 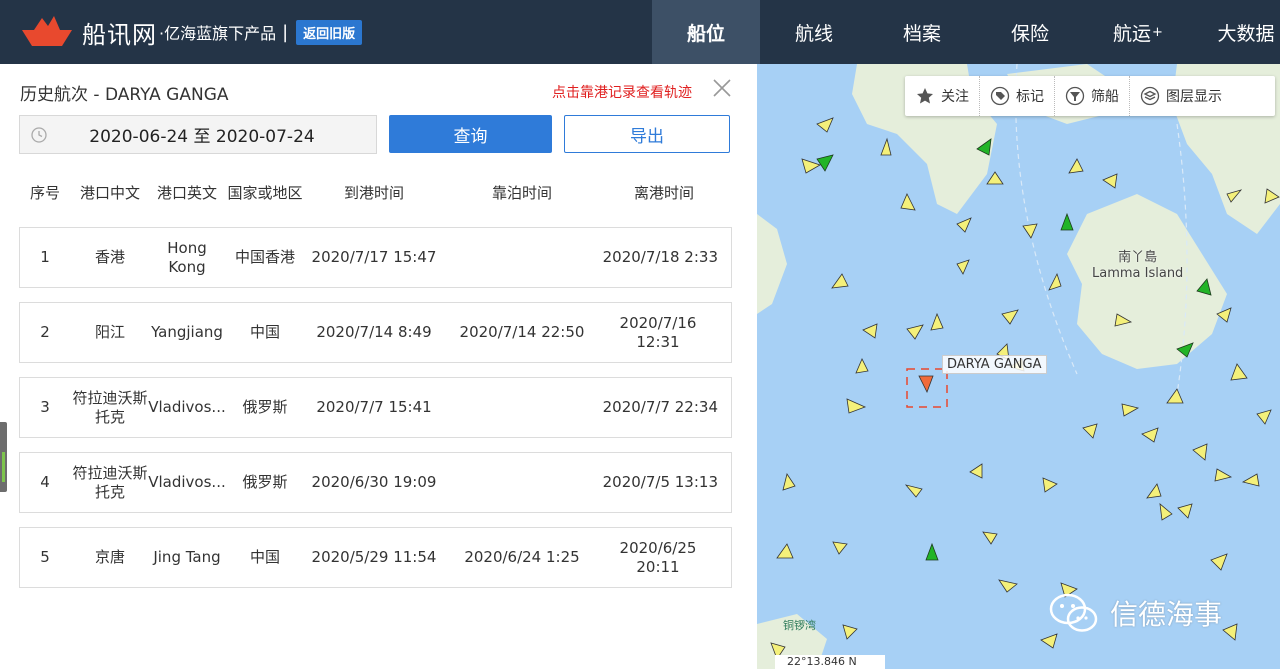 I want to click on nav-label: 档案, so click(x=921, y=33).